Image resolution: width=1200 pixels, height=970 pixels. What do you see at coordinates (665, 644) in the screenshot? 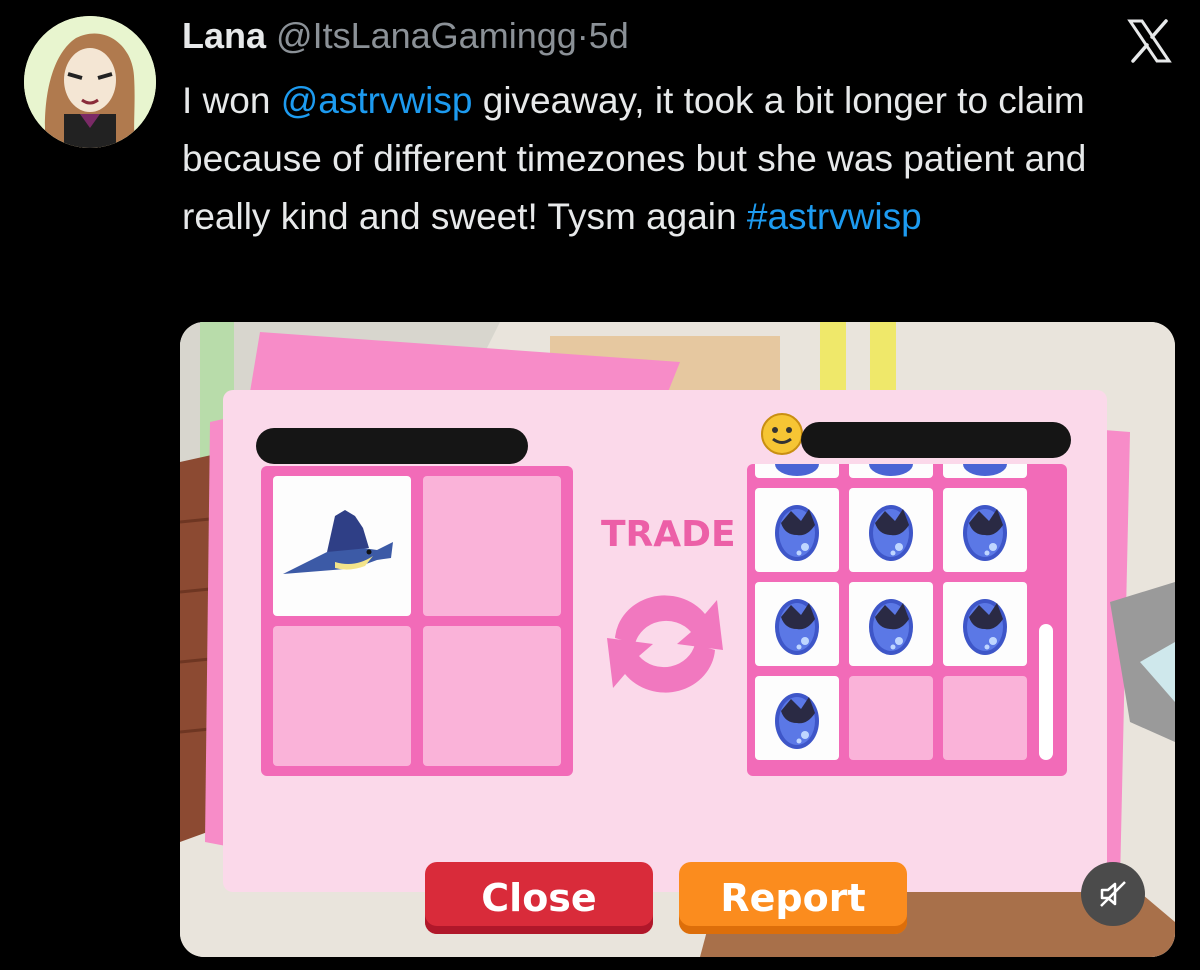
I see `trade-arrows-icon` at bounding box center [665, 644].